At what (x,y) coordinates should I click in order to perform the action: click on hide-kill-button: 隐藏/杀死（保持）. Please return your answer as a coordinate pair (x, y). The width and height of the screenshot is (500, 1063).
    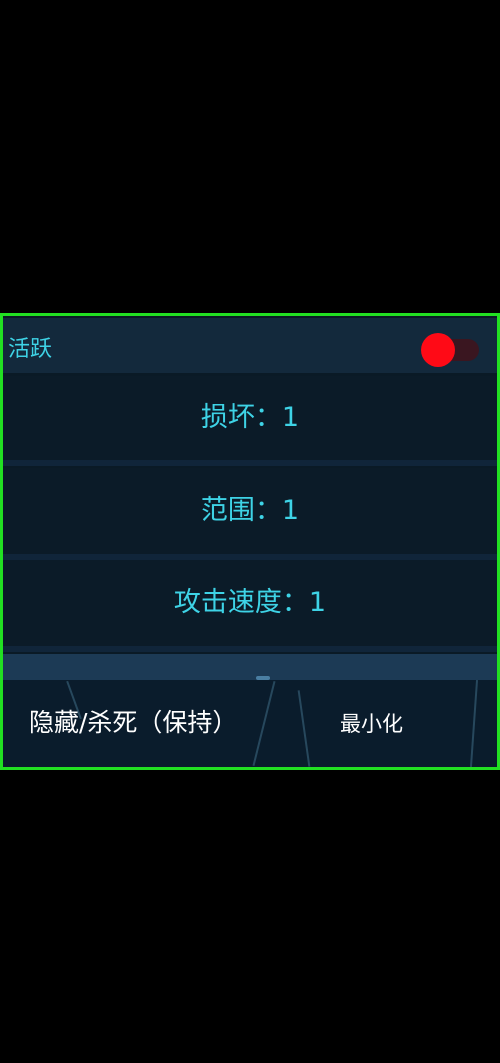
    Looking at the image, I should click on (133, 723).